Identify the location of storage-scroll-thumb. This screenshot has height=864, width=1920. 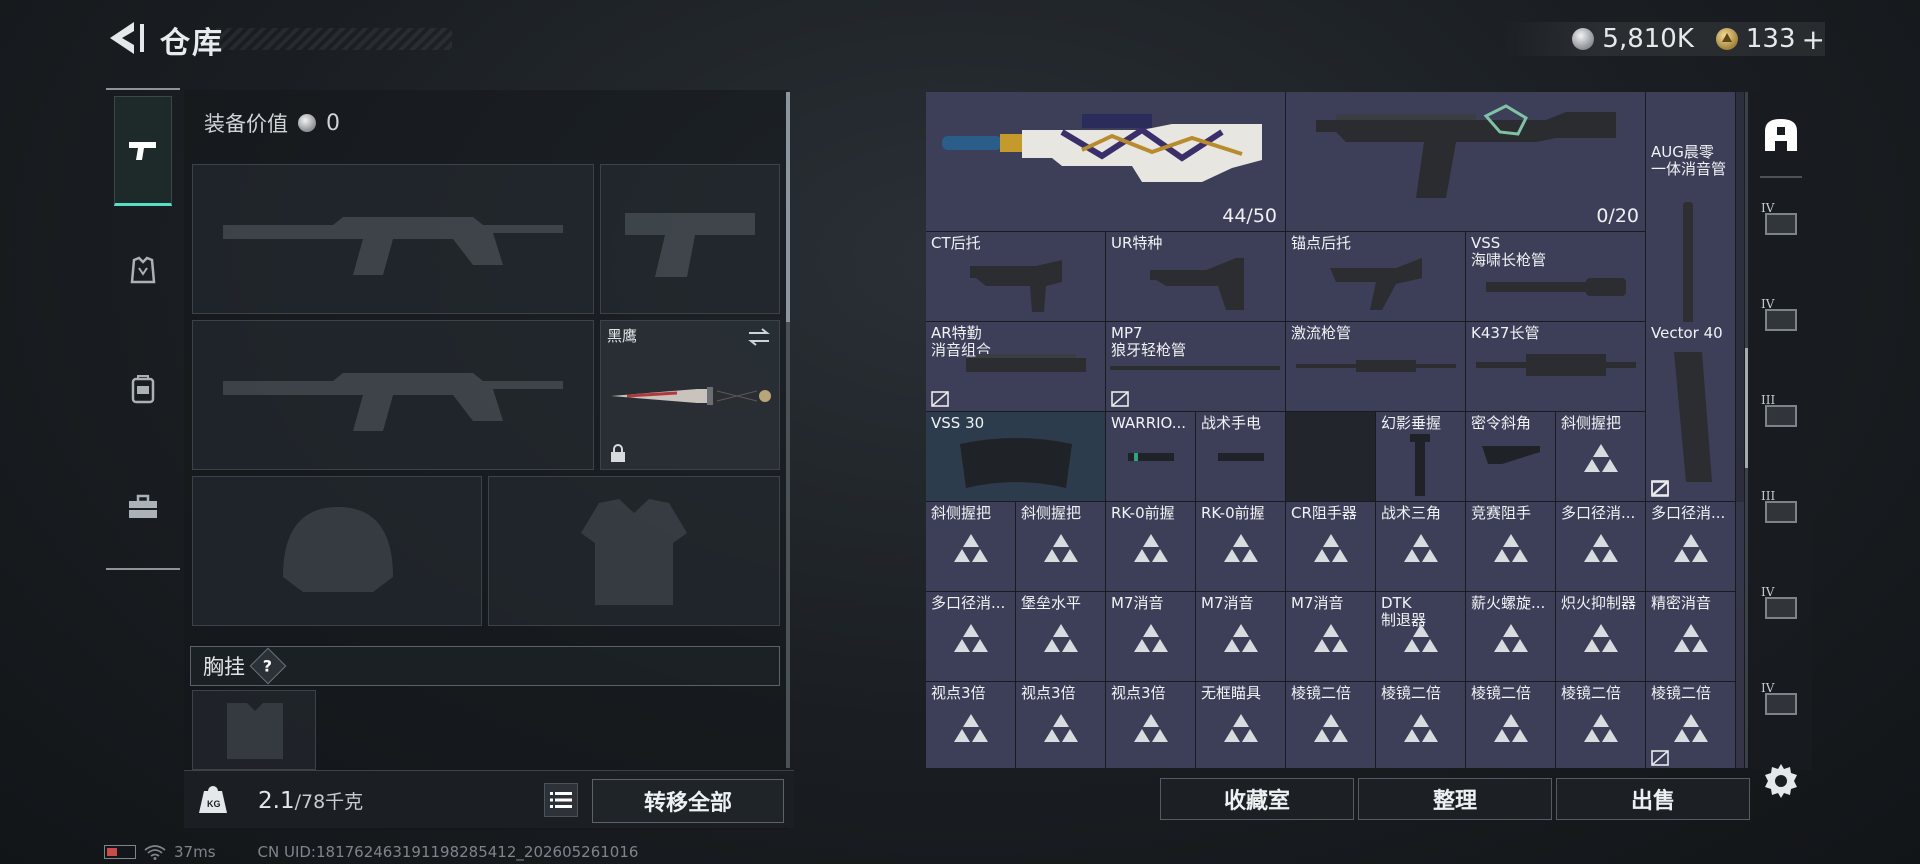
(1746, 408).